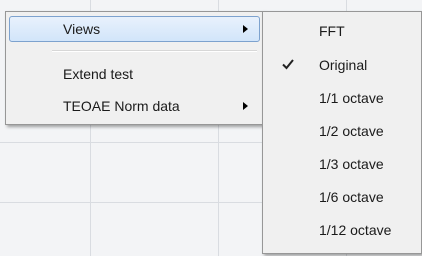  I want to click on submenu-item-1-6-octave: 1/6 octave, so click(342, 197).